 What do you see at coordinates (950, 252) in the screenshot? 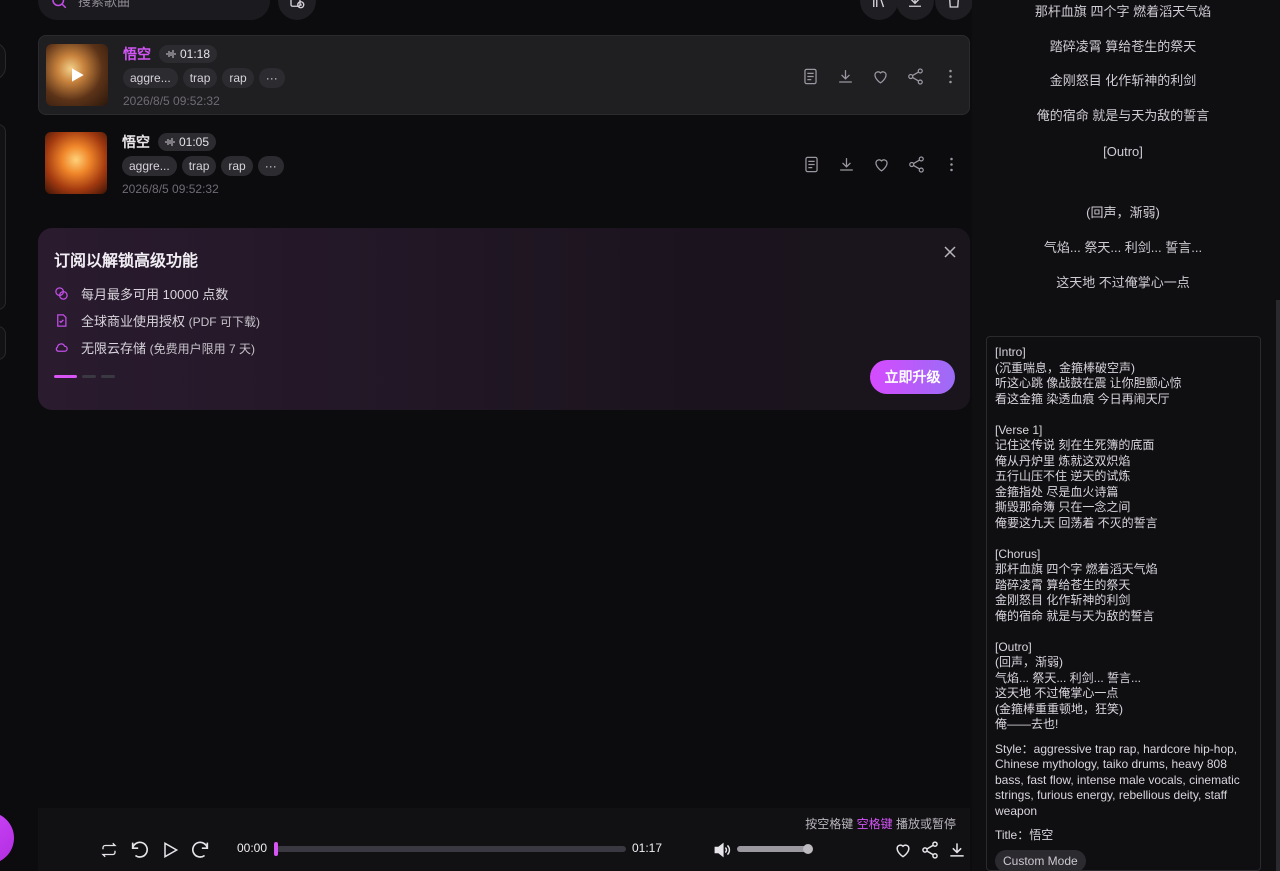
I see `close-icon` at bounding box center [950, 252].